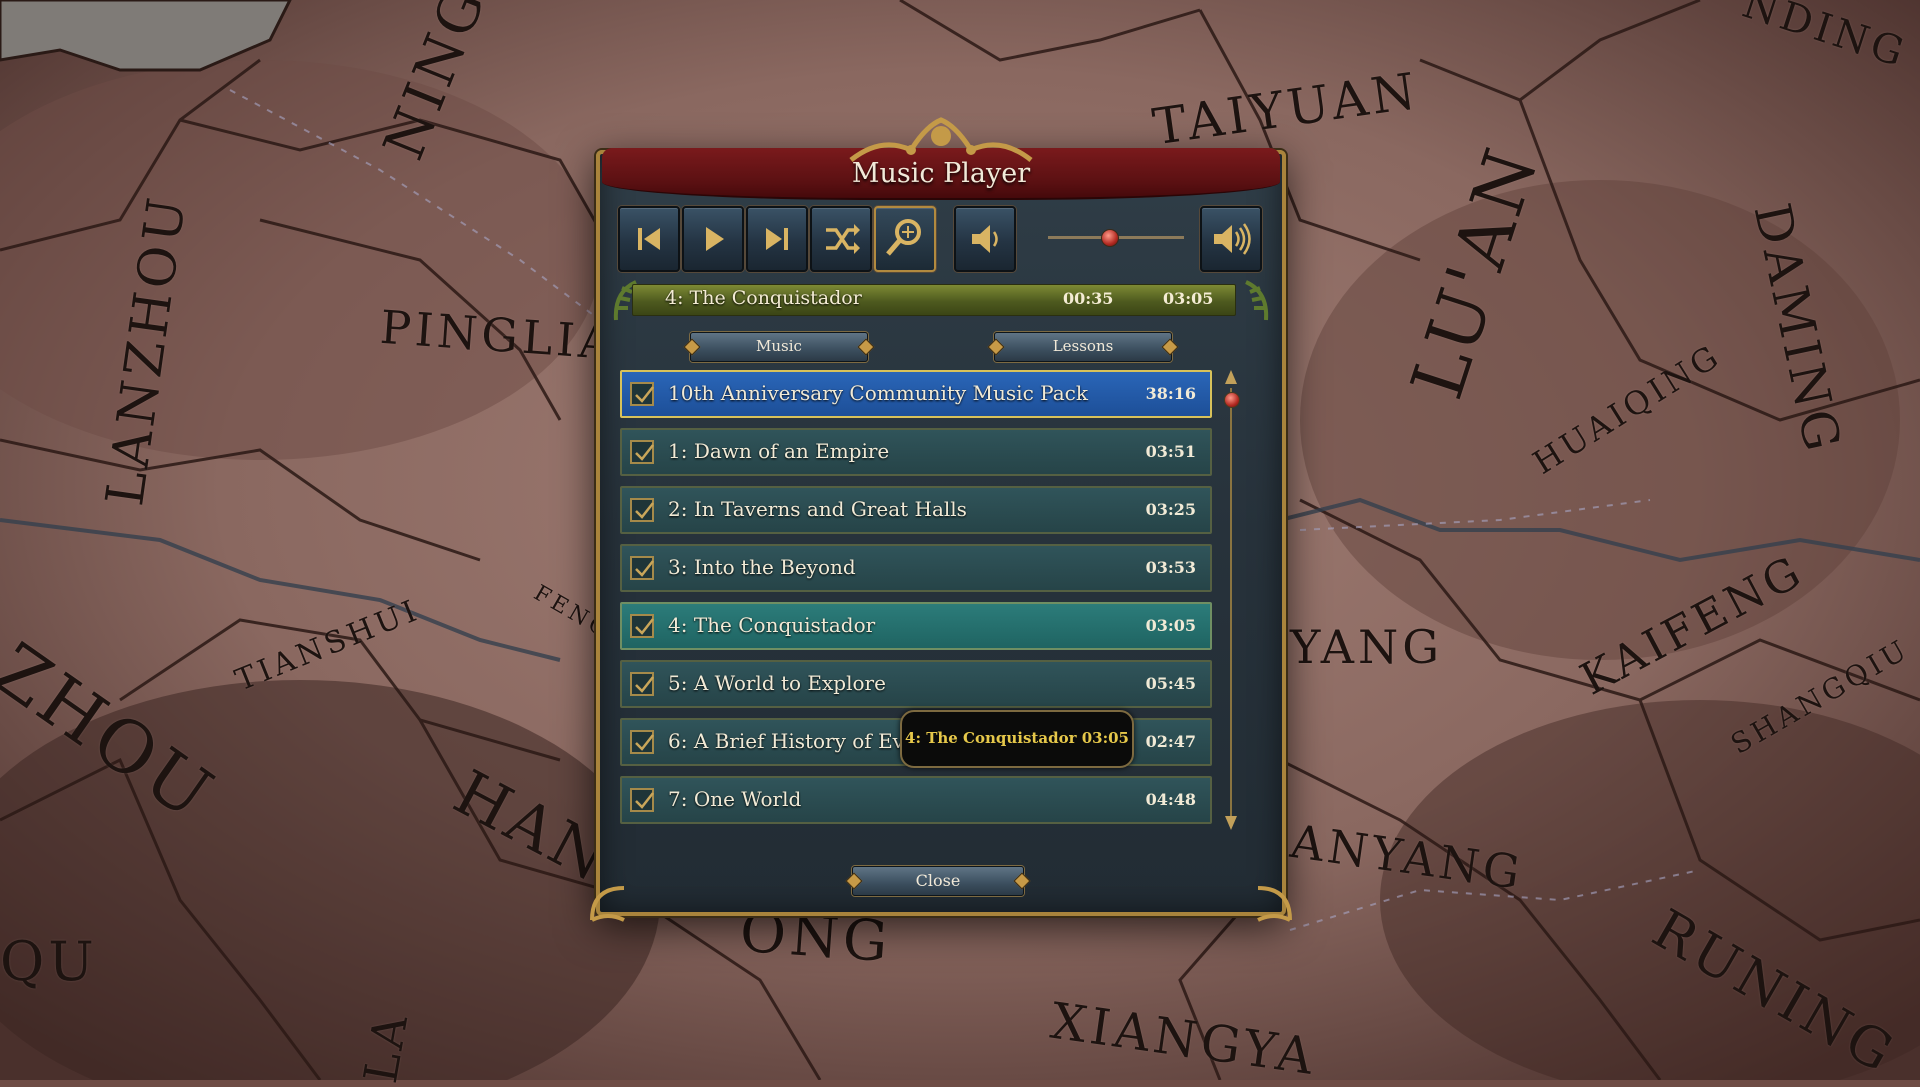  What do you see at coordinates (1170, 799) in the screenshot?
I see `track-duration: 04:48` at bounding box center [1170, 799].